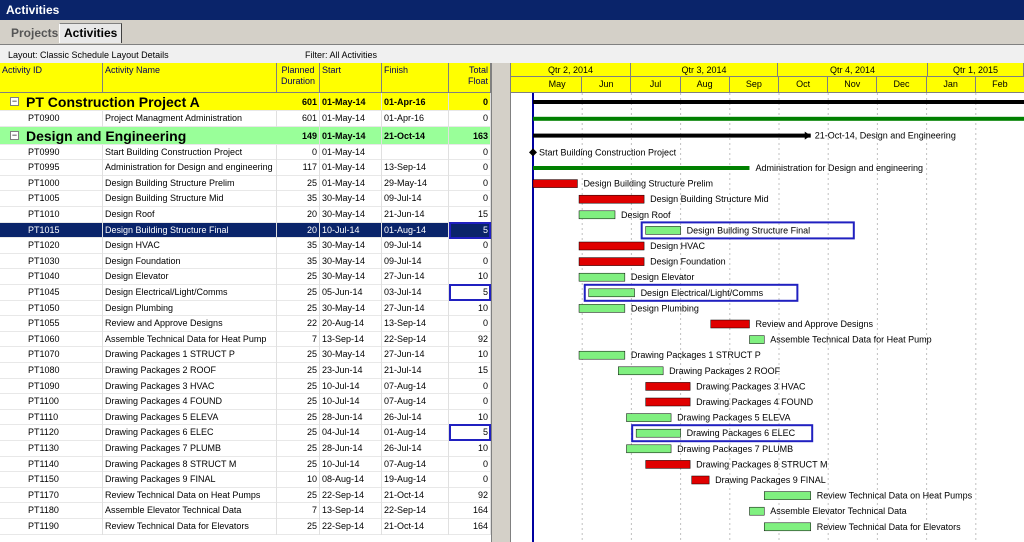  I want to click on cell-float: 92, so click(470, 495).